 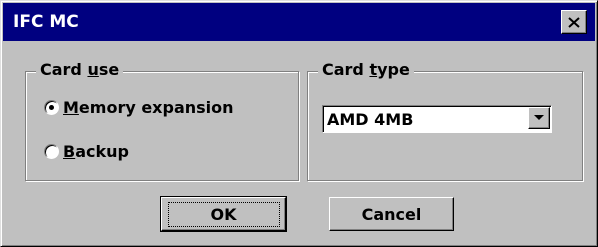 I want to click on close-button, so click(x=574, y=22).